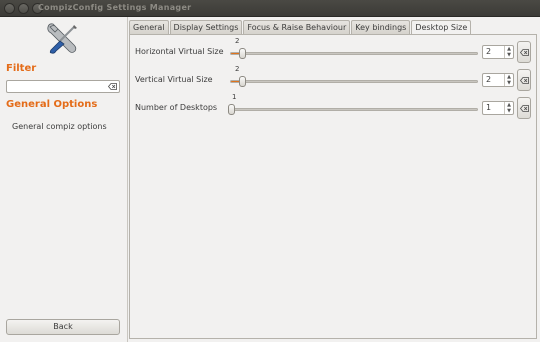 The image size is (540, 342). What do you see at coordinates (23, 8) in the screenshot?
I see `minimize-window-button` at bounding box center [23, 8].